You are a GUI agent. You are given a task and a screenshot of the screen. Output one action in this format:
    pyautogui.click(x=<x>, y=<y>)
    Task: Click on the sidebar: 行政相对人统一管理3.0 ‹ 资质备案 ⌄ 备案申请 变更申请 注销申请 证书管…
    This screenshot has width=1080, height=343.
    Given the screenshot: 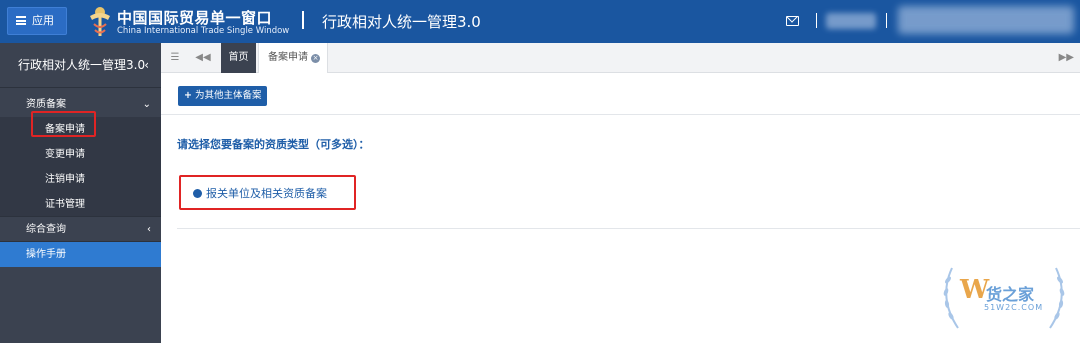 What is the action you would take?
    pyautogui.click(x=80, y=193)
    